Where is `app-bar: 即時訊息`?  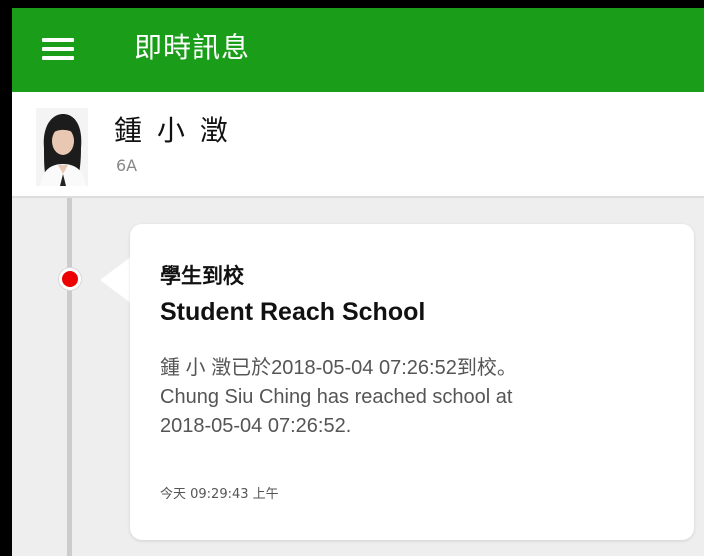 app-bar: 即時訊息 is located at coordinates (358, 50).